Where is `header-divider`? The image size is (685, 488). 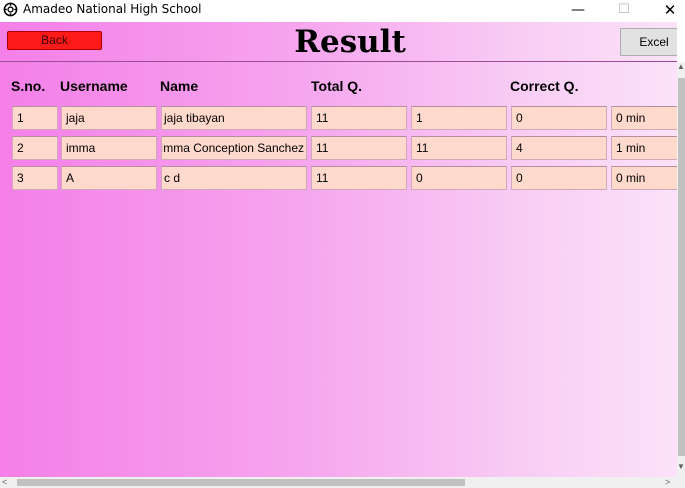 header-divider is located at coordinates (338, 61).